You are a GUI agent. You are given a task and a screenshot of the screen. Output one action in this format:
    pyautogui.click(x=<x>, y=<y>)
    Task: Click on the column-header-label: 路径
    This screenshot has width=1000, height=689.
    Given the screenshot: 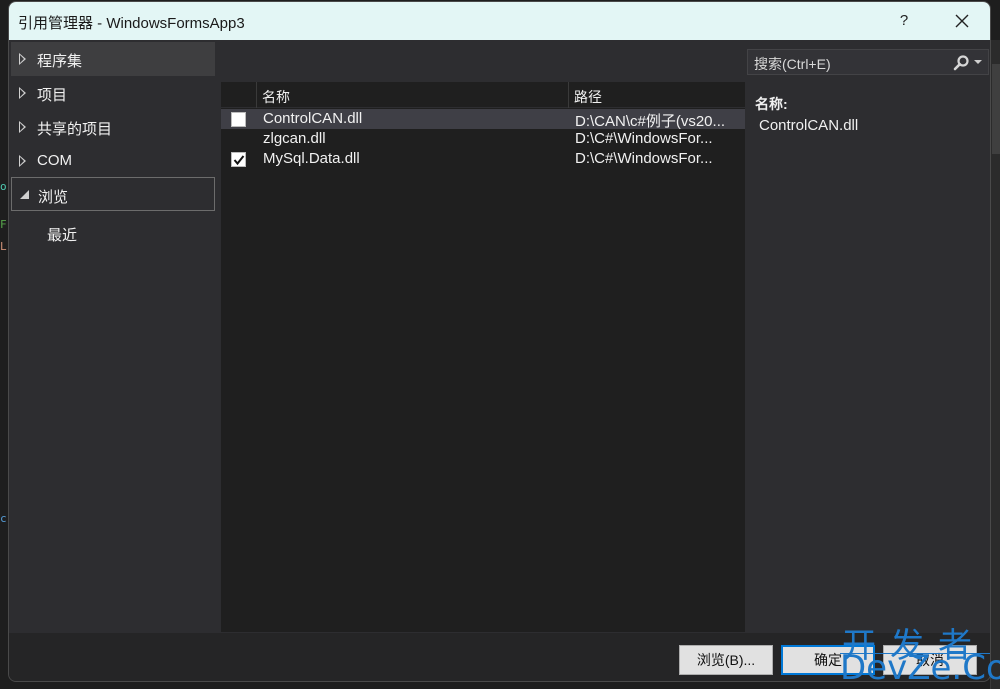 What is the action you would take?
    pyautogui.click(x=588, y=97)
    